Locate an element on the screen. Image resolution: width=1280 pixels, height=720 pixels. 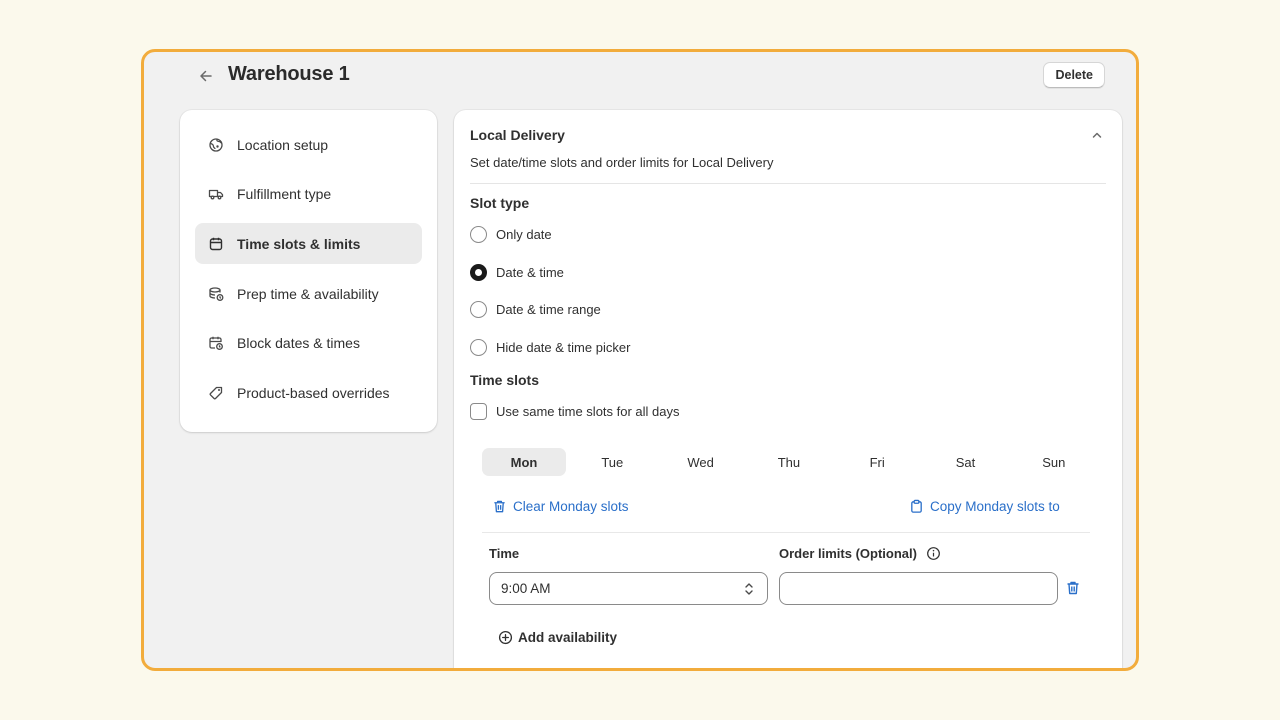
sidebar-item-label: Fulfillment type is located at coordinates (284, 194).